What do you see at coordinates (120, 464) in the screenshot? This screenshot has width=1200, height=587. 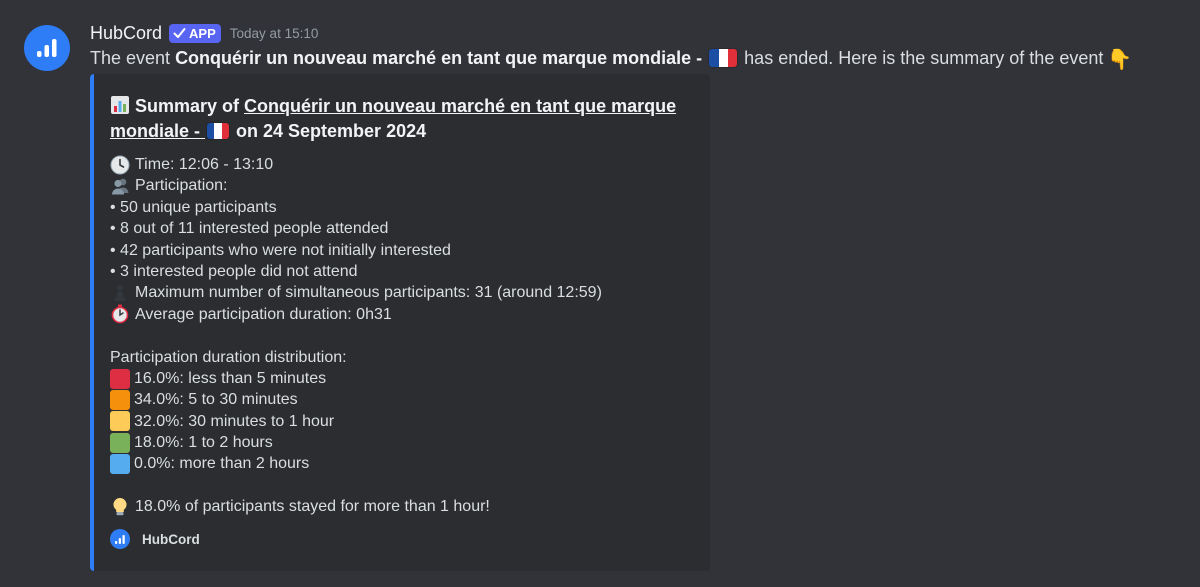 I see `blue-square-icon` at bounding box center [120, 464].